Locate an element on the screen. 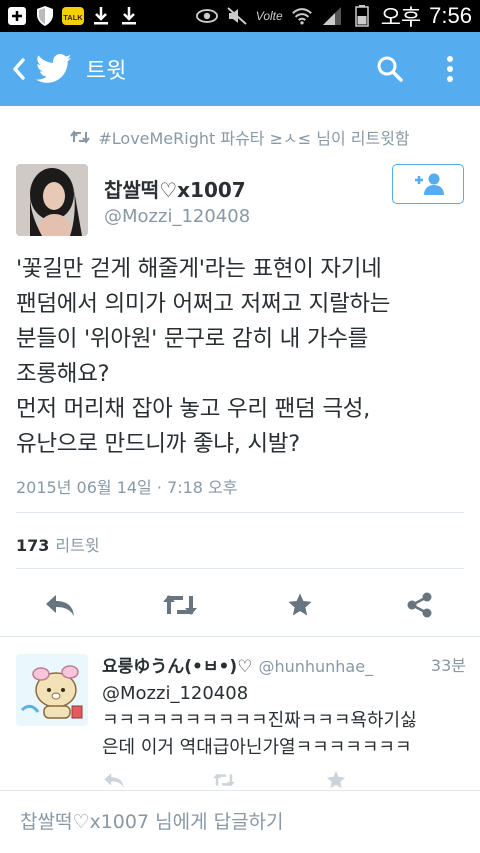 This screenshot has height=853, width=480. twitter-bird-icon is located at coordinates (55, 69).